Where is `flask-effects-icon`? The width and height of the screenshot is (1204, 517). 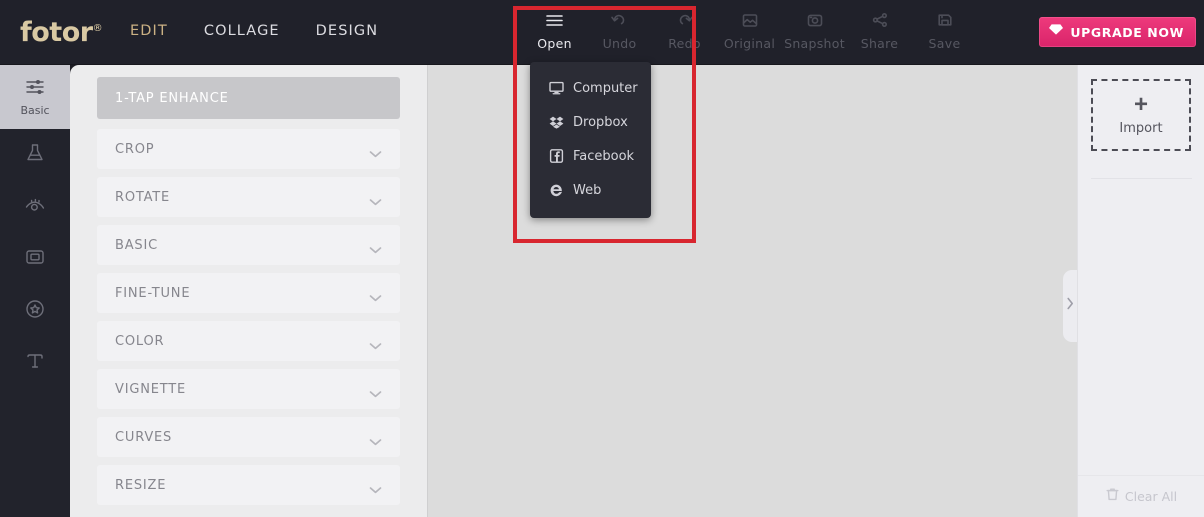
flask-effects-icon is located at coordinates (35, 155).